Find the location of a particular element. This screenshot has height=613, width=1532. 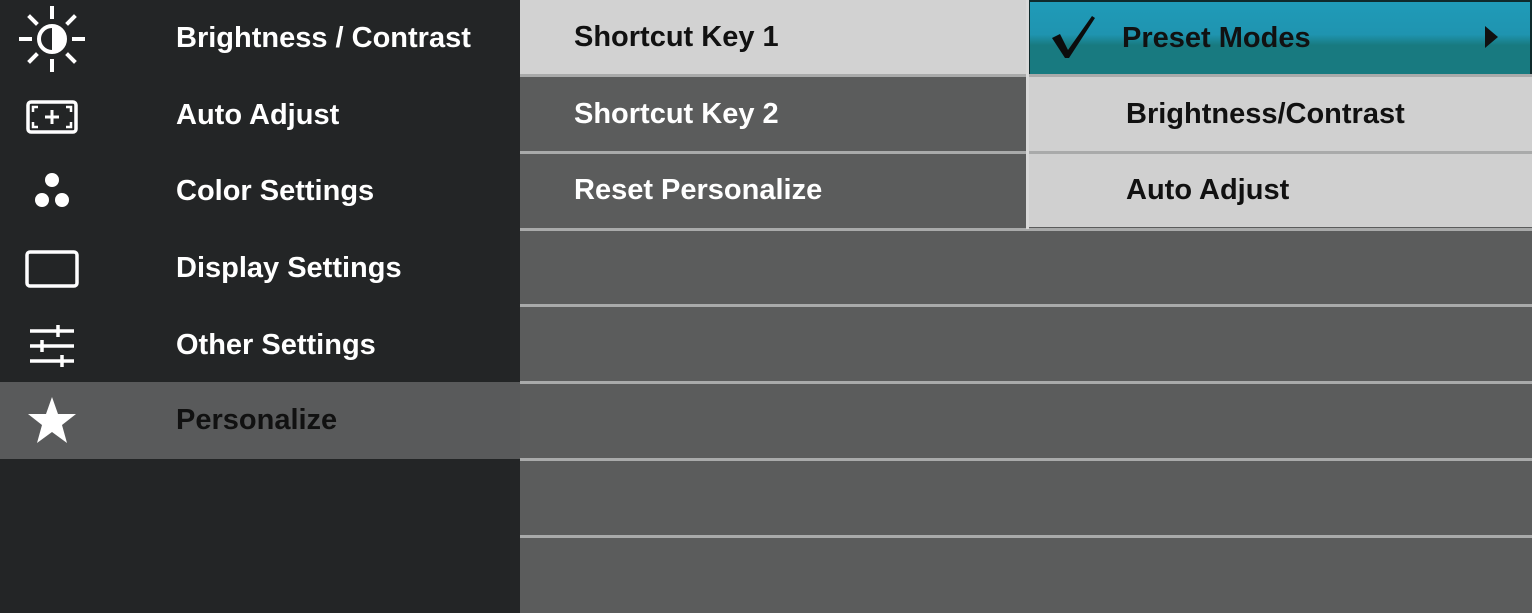

main-menu-item-auto-adjust: Auto Adjust is located at coordinates (260, 115).